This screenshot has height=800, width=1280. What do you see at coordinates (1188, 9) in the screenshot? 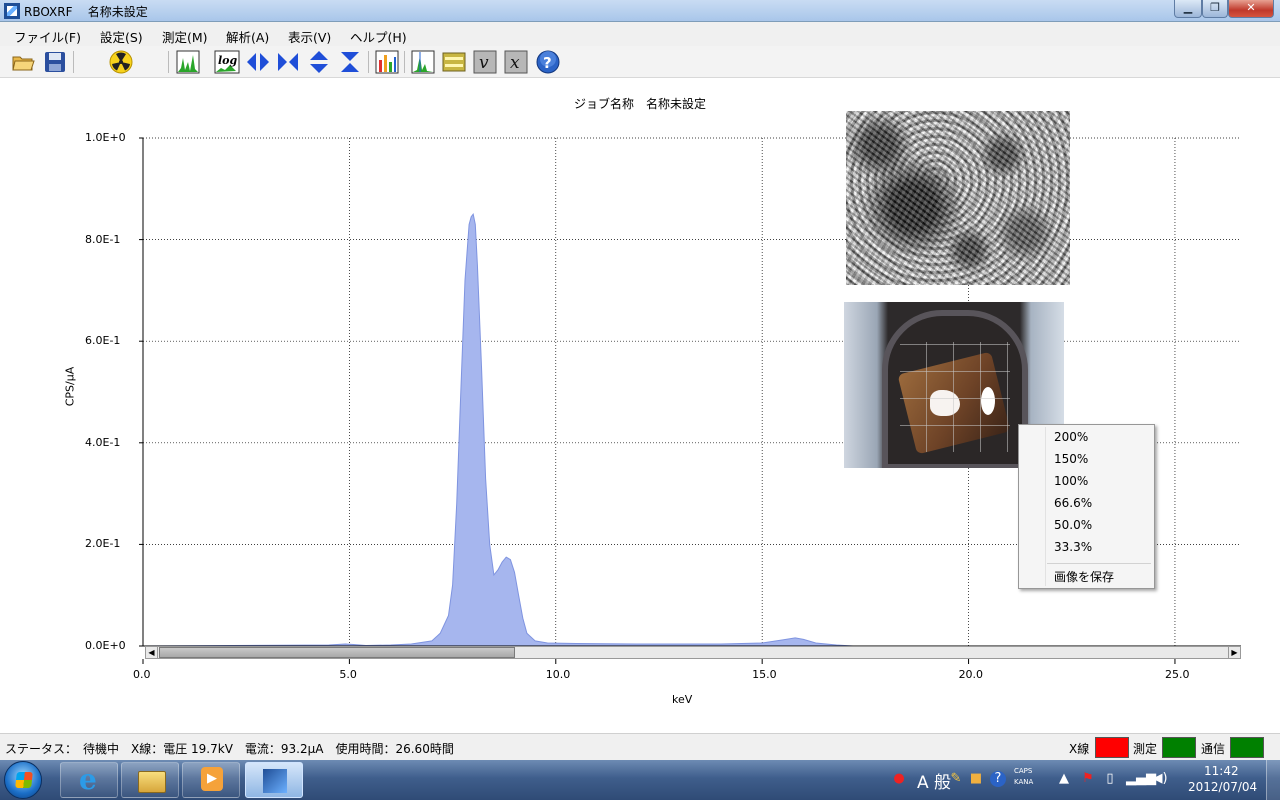
I see `minimize-button: ▁` at bounding box center [1188, 9].